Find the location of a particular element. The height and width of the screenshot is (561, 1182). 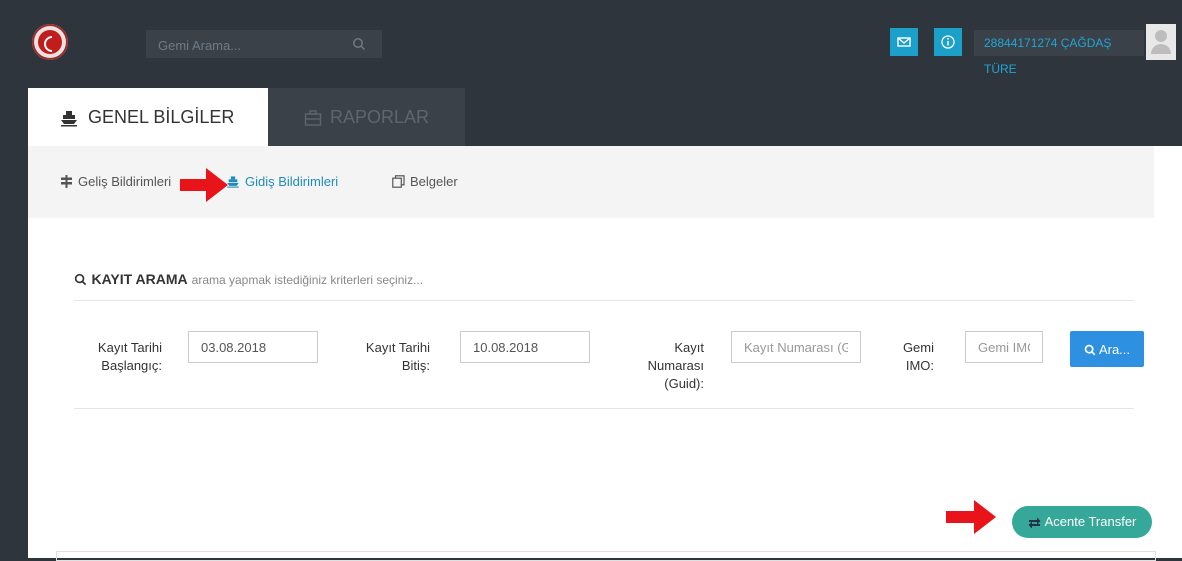

briefcase-icon is located at coordinates (313, 118).